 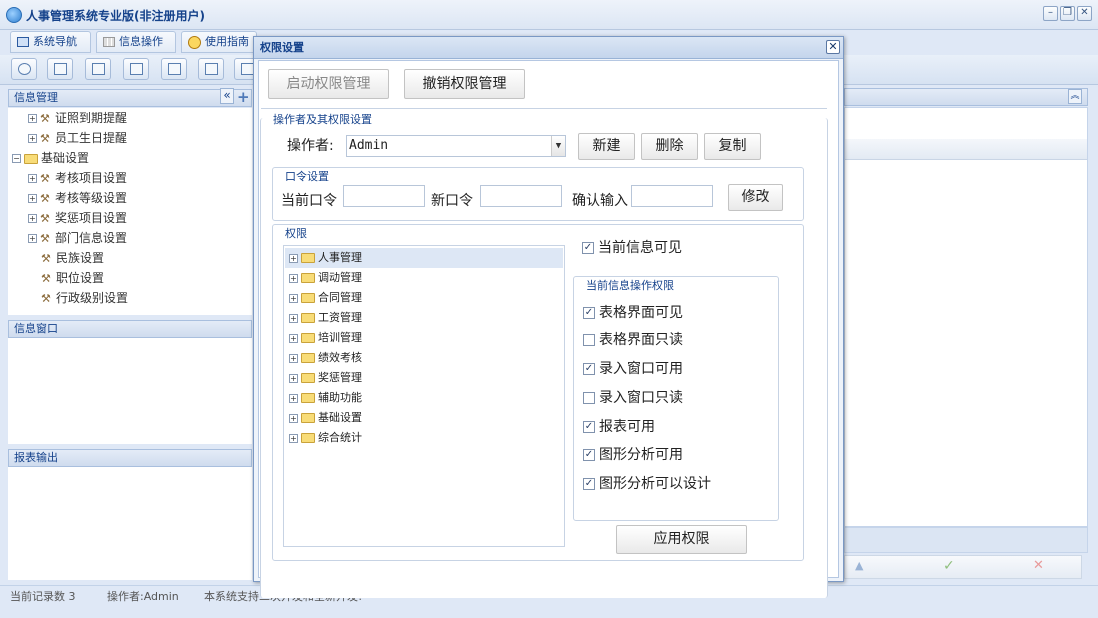 I want to click on tree-item-cert-expiry: + ⚒ 证照到期提醒, so click(x=77, y=118).